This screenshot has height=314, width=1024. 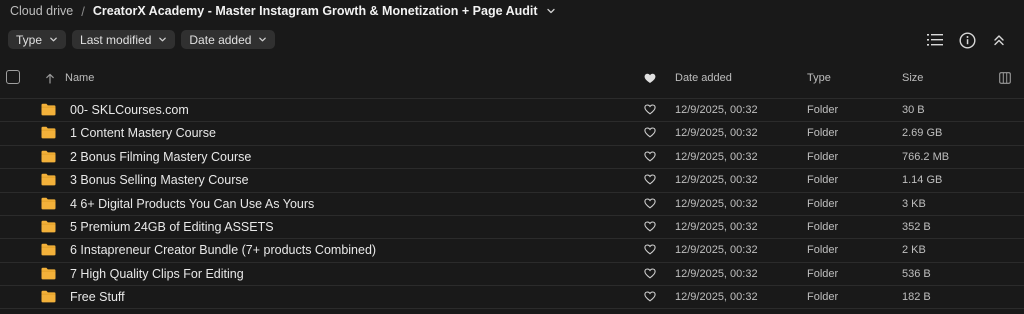 I want to click on filter-bar: Type Last modified Date added, so click(x=142, y=39).